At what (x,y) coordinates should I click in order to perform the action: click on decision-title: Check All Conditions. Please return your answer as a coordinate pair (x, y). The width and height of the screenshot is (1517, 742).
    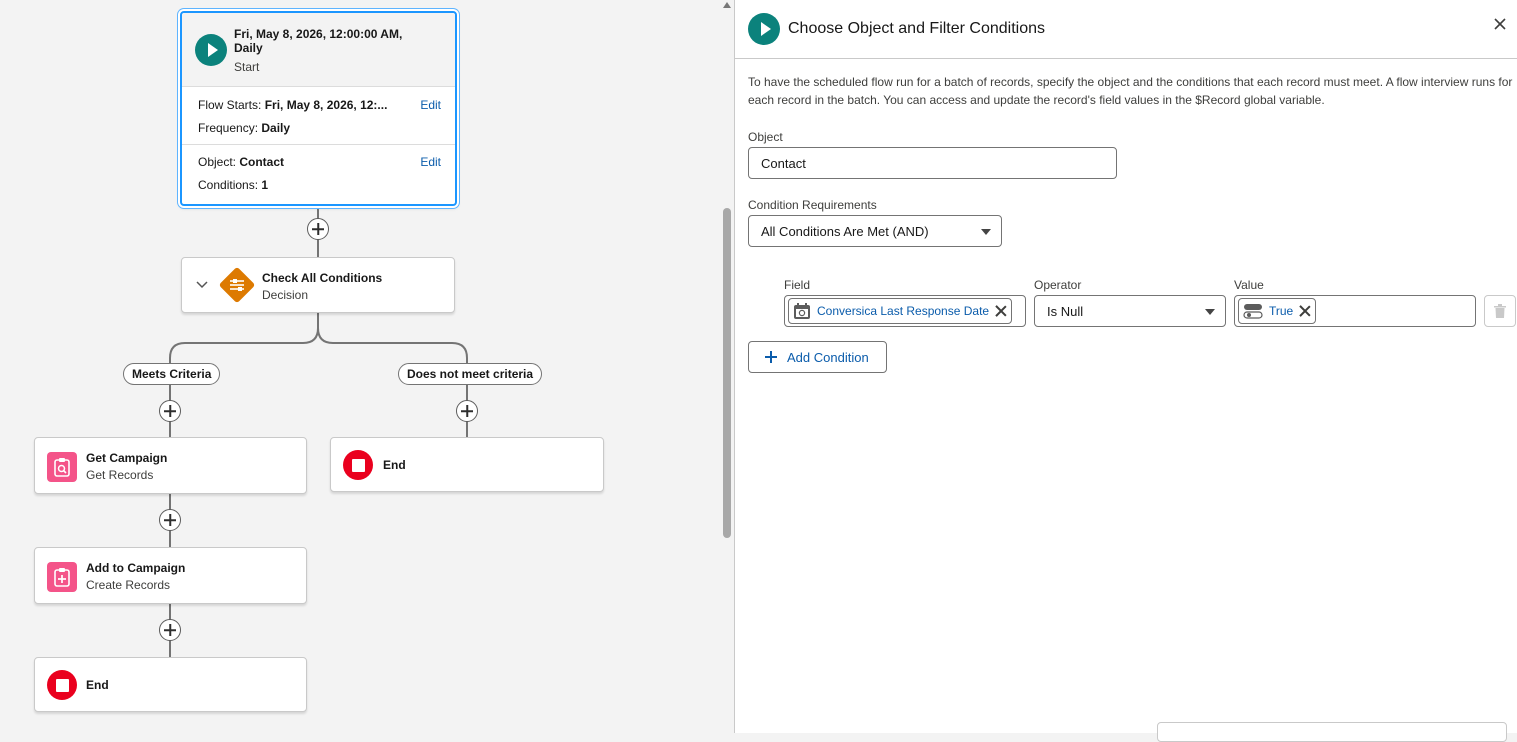
    Looking at the image, I should click on (322, 278).